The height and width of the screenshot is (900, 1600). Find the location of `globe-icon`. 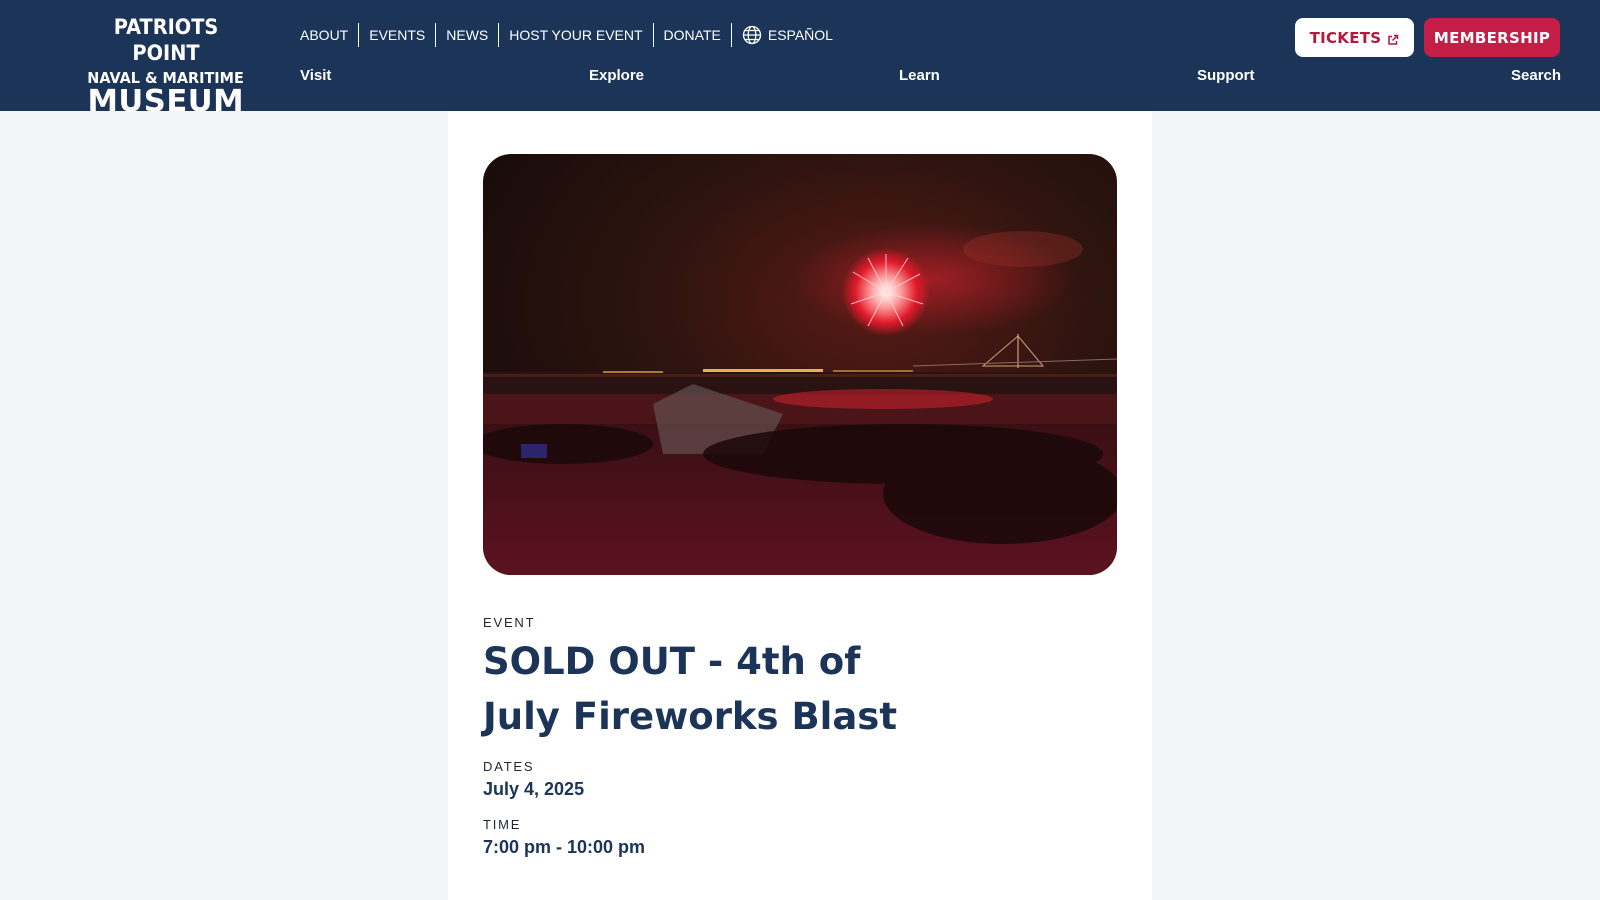

globe-icon is located at coordinates (752, 35).